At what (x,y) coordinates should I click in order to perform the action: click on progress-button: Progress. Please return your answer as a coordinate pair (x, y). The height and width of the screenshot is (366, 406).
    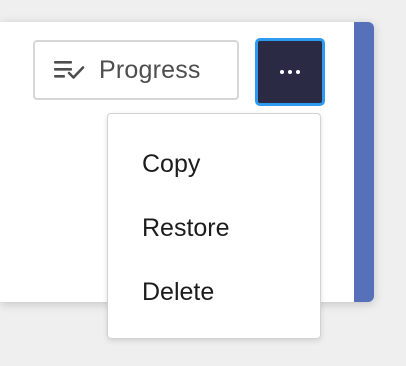
    Looking at the image, I should click on (136, 70).